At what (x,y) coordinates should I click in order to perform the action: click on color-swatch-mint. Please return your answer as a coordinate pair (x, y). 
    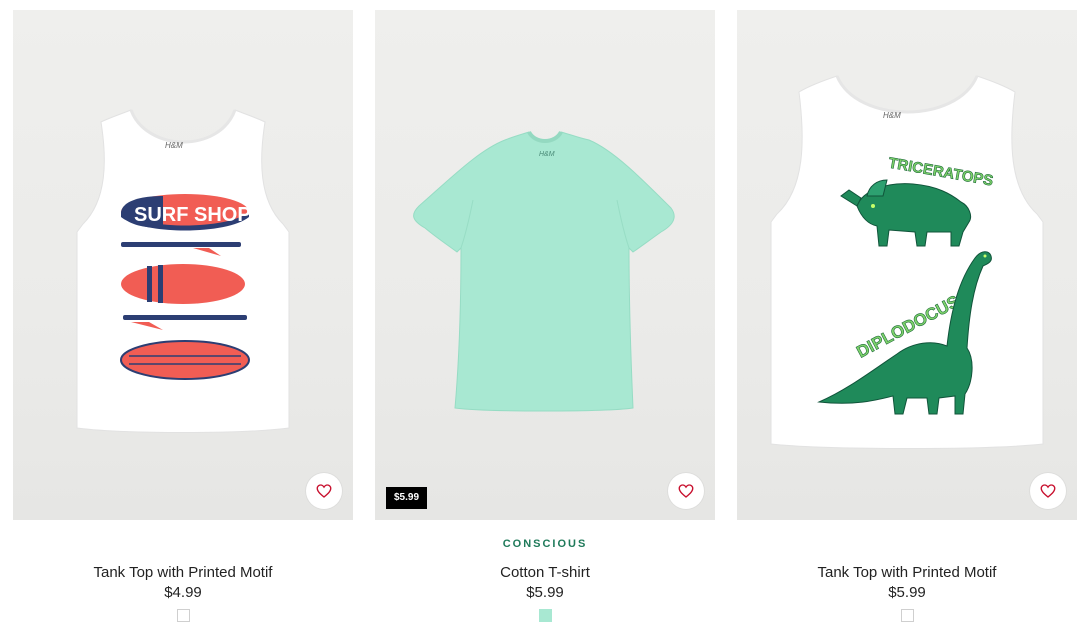
    Looking at the image, I should click on (545, 615).